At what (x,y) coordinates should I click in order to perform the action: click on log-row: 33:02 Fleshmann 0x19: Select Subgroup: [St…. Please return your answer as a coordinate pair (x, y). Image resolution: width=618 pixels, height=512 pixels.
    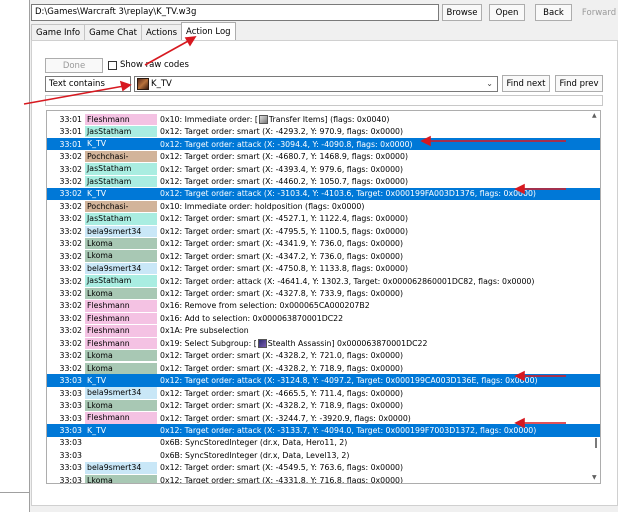
    Looking at the image, I should click on (323, 343).